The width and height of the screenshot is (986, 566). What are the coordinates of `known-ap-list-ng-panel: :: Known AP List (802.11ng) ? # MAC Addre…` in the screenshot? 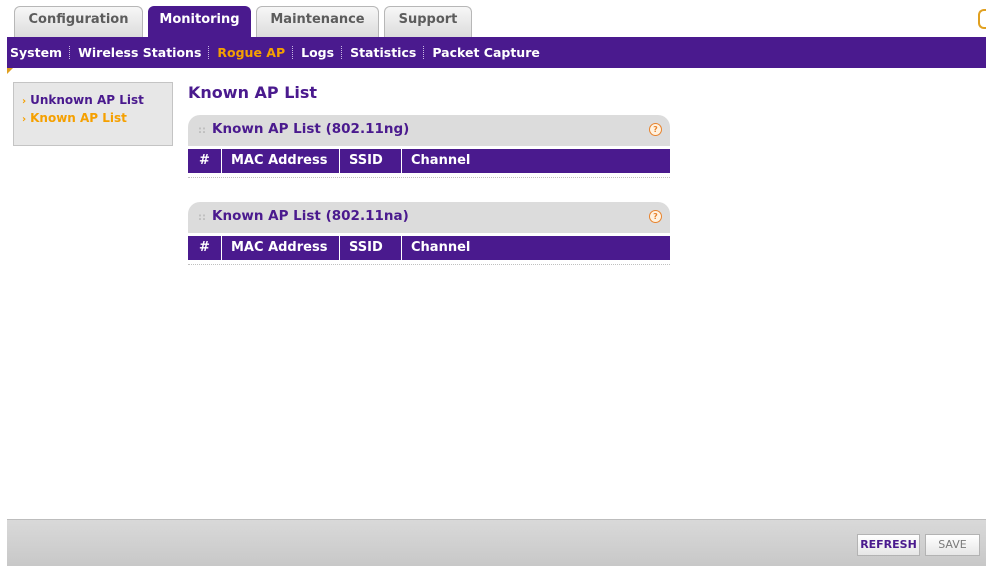 It's located at (429, 146).